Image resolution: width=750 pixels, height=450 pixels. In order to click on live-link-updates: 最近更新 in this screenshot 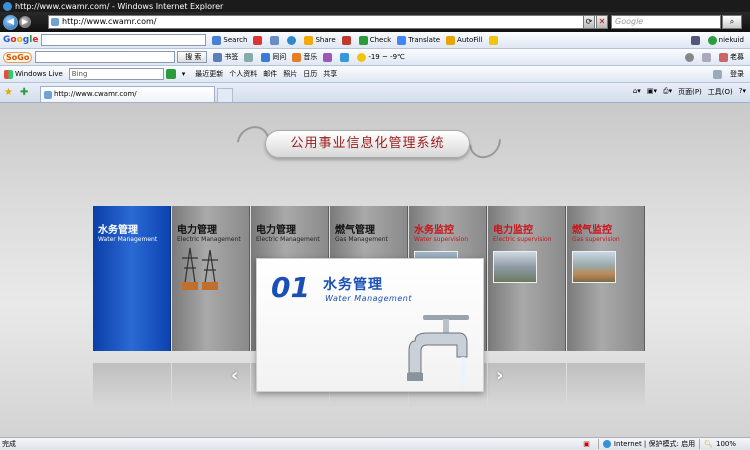, I will do `click(209, 74)`.